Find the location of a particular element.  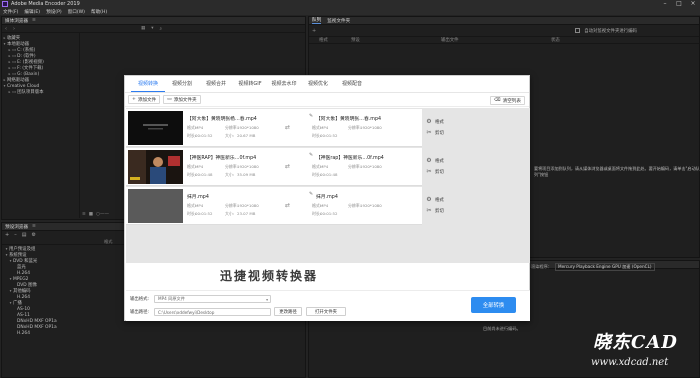

filter-icon: ▾ is located at coordinates (152, 28).